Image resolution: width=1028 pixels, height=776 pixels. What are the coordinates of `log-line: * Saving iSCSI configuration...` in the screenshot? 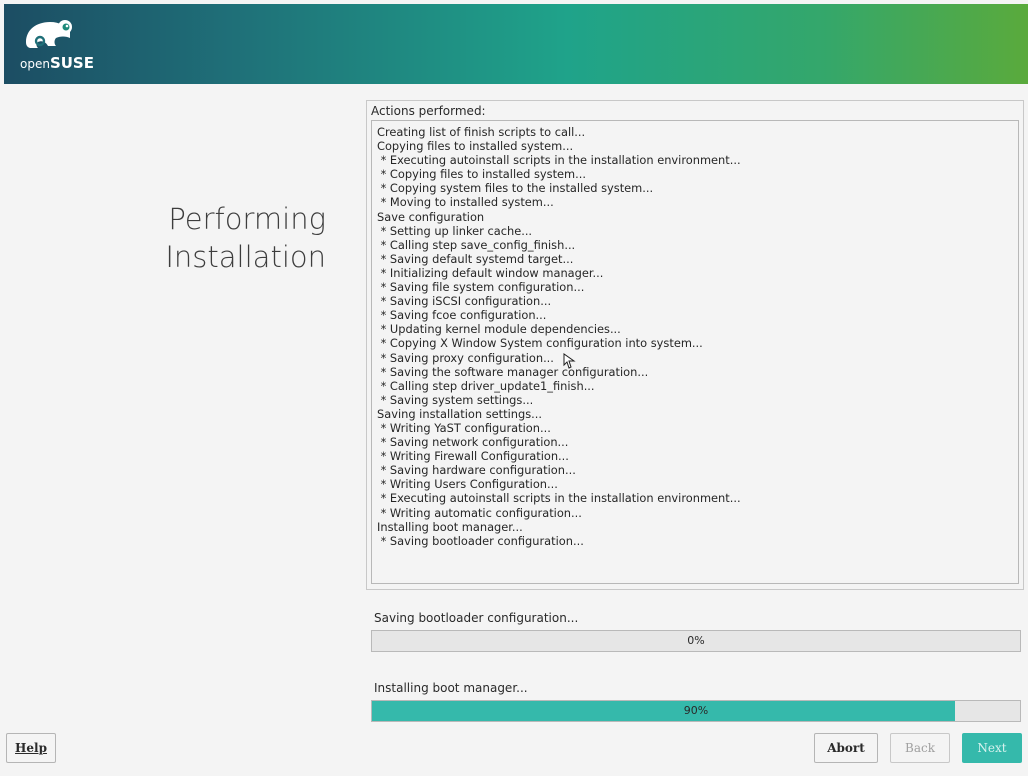 It's located at (464, 301).